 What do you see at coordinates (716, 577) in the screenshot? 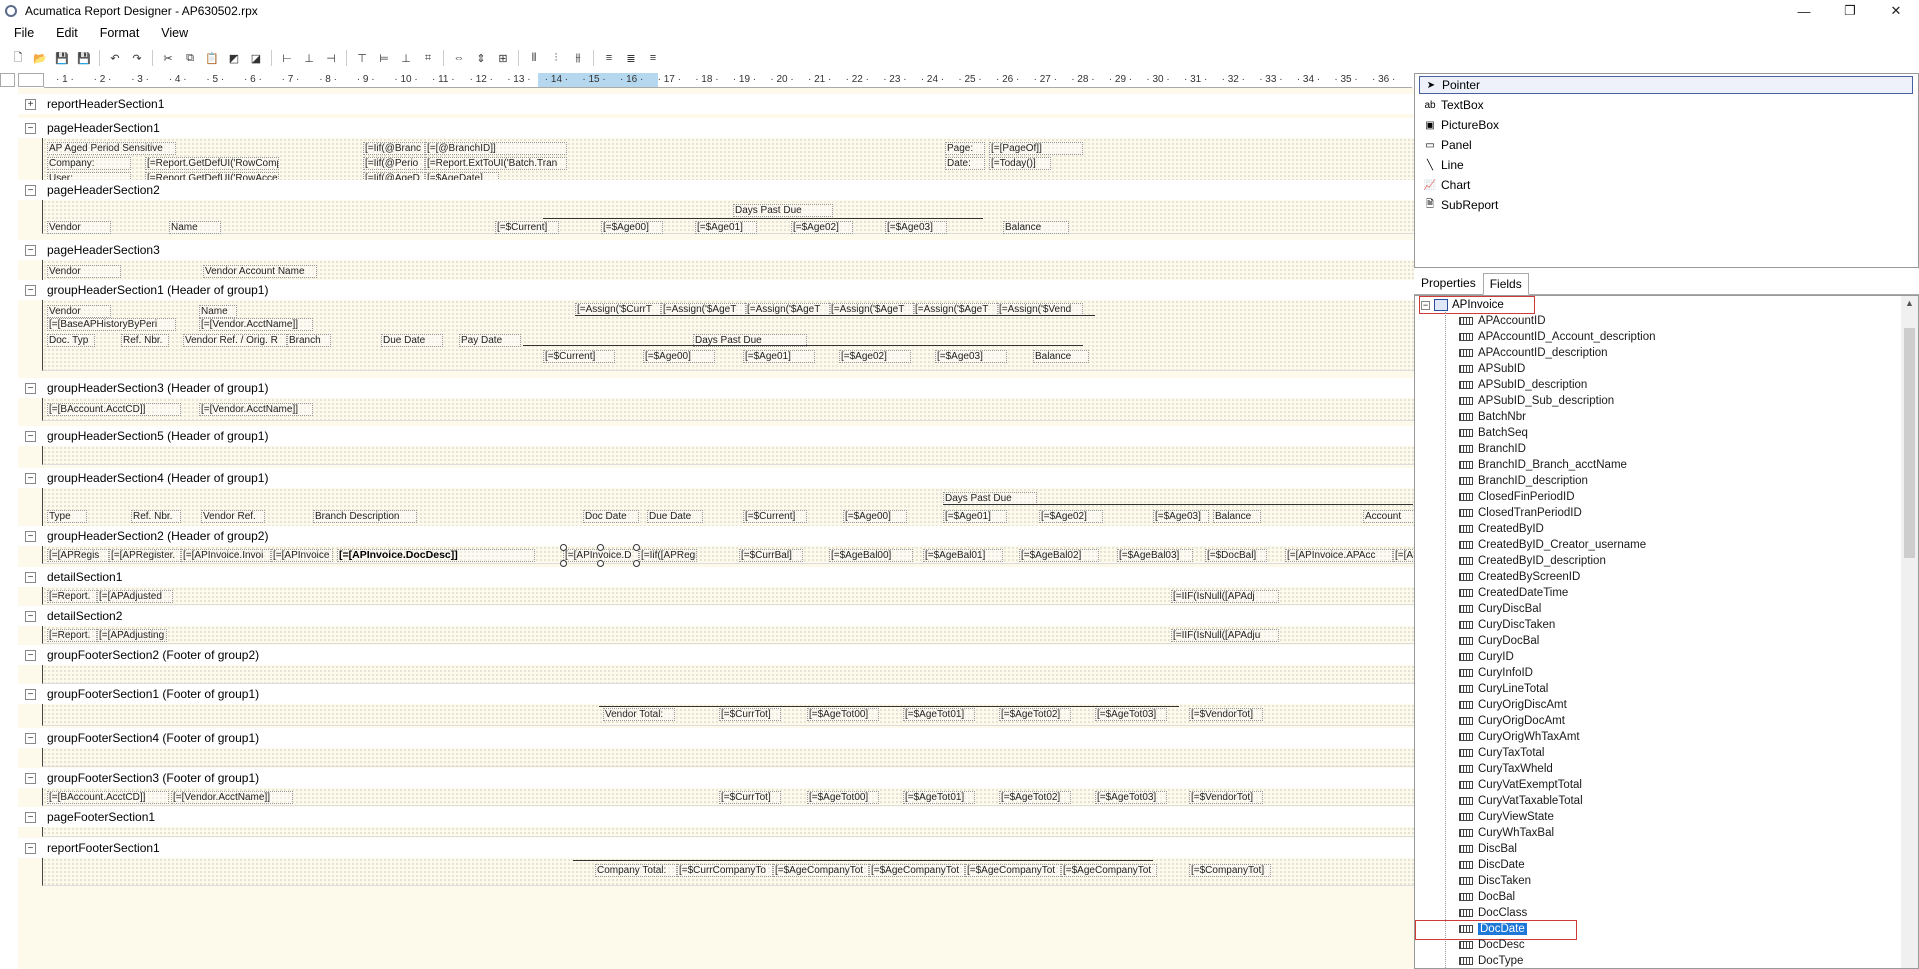
I see `section-header: − detailSection1` at bounding box center [716, 577].